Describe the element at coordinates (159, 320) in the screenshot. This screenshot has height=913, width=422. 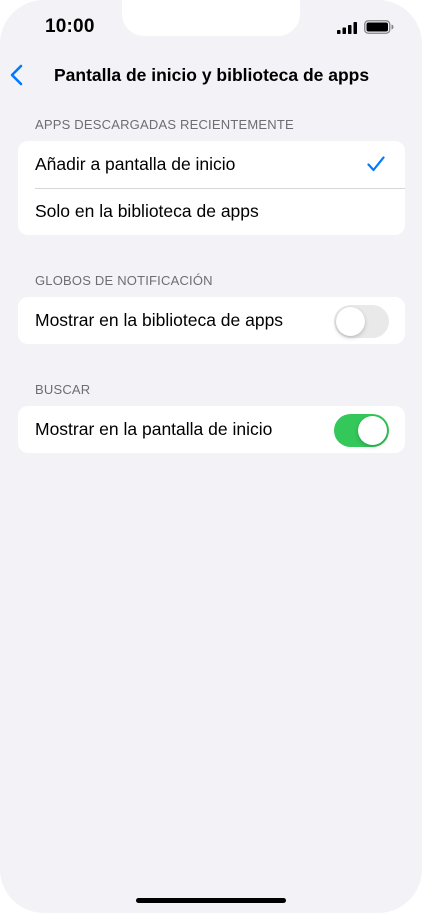
I see `toggle-label: Mostrar en la biblioteca de apps` at that location.